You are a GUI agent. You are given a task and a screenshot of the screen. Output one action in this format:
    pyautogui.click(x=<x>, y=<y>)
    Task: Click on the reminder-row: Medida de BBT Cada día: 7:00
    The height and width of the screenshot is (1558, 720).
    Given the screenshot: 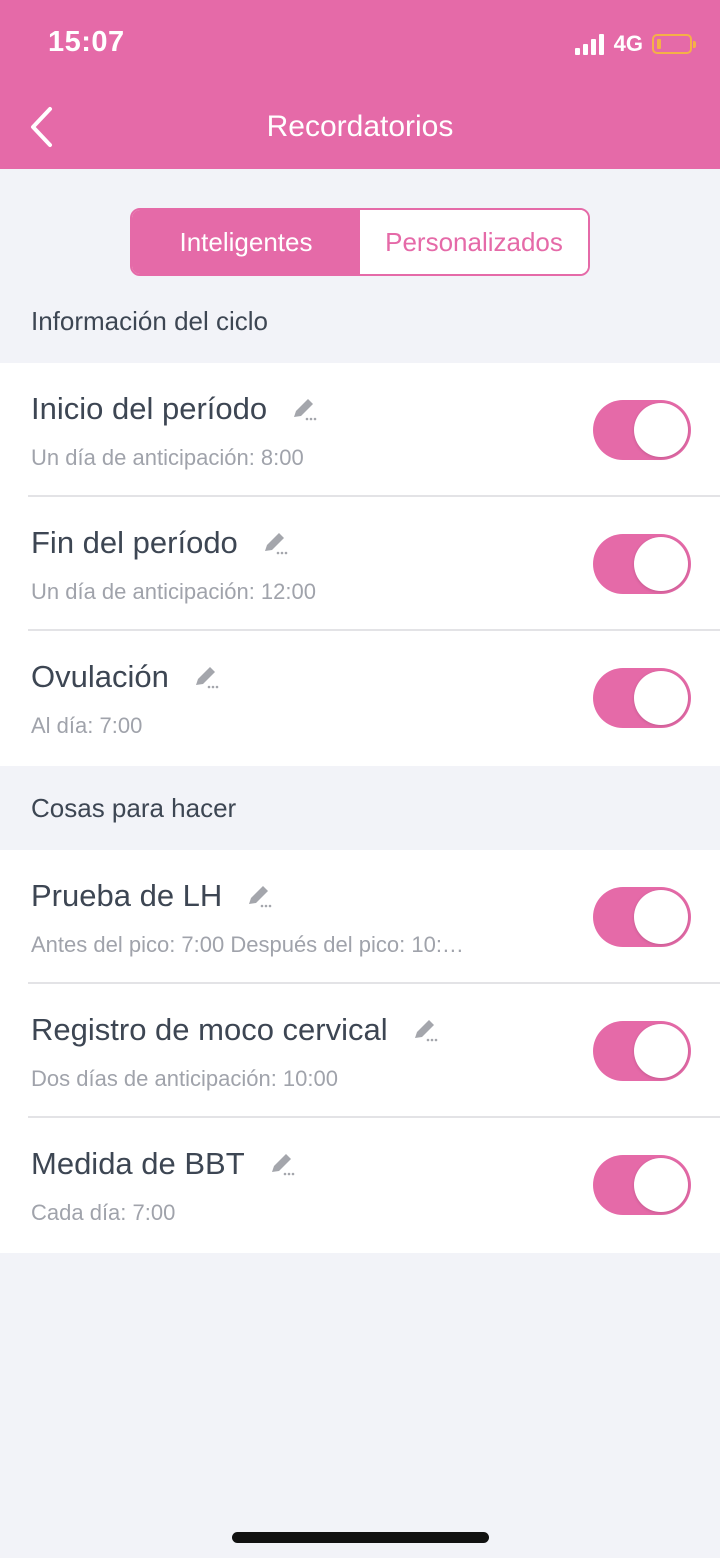 What is the action you would take?
    pyautogui.click(x=360, y=1185)
    